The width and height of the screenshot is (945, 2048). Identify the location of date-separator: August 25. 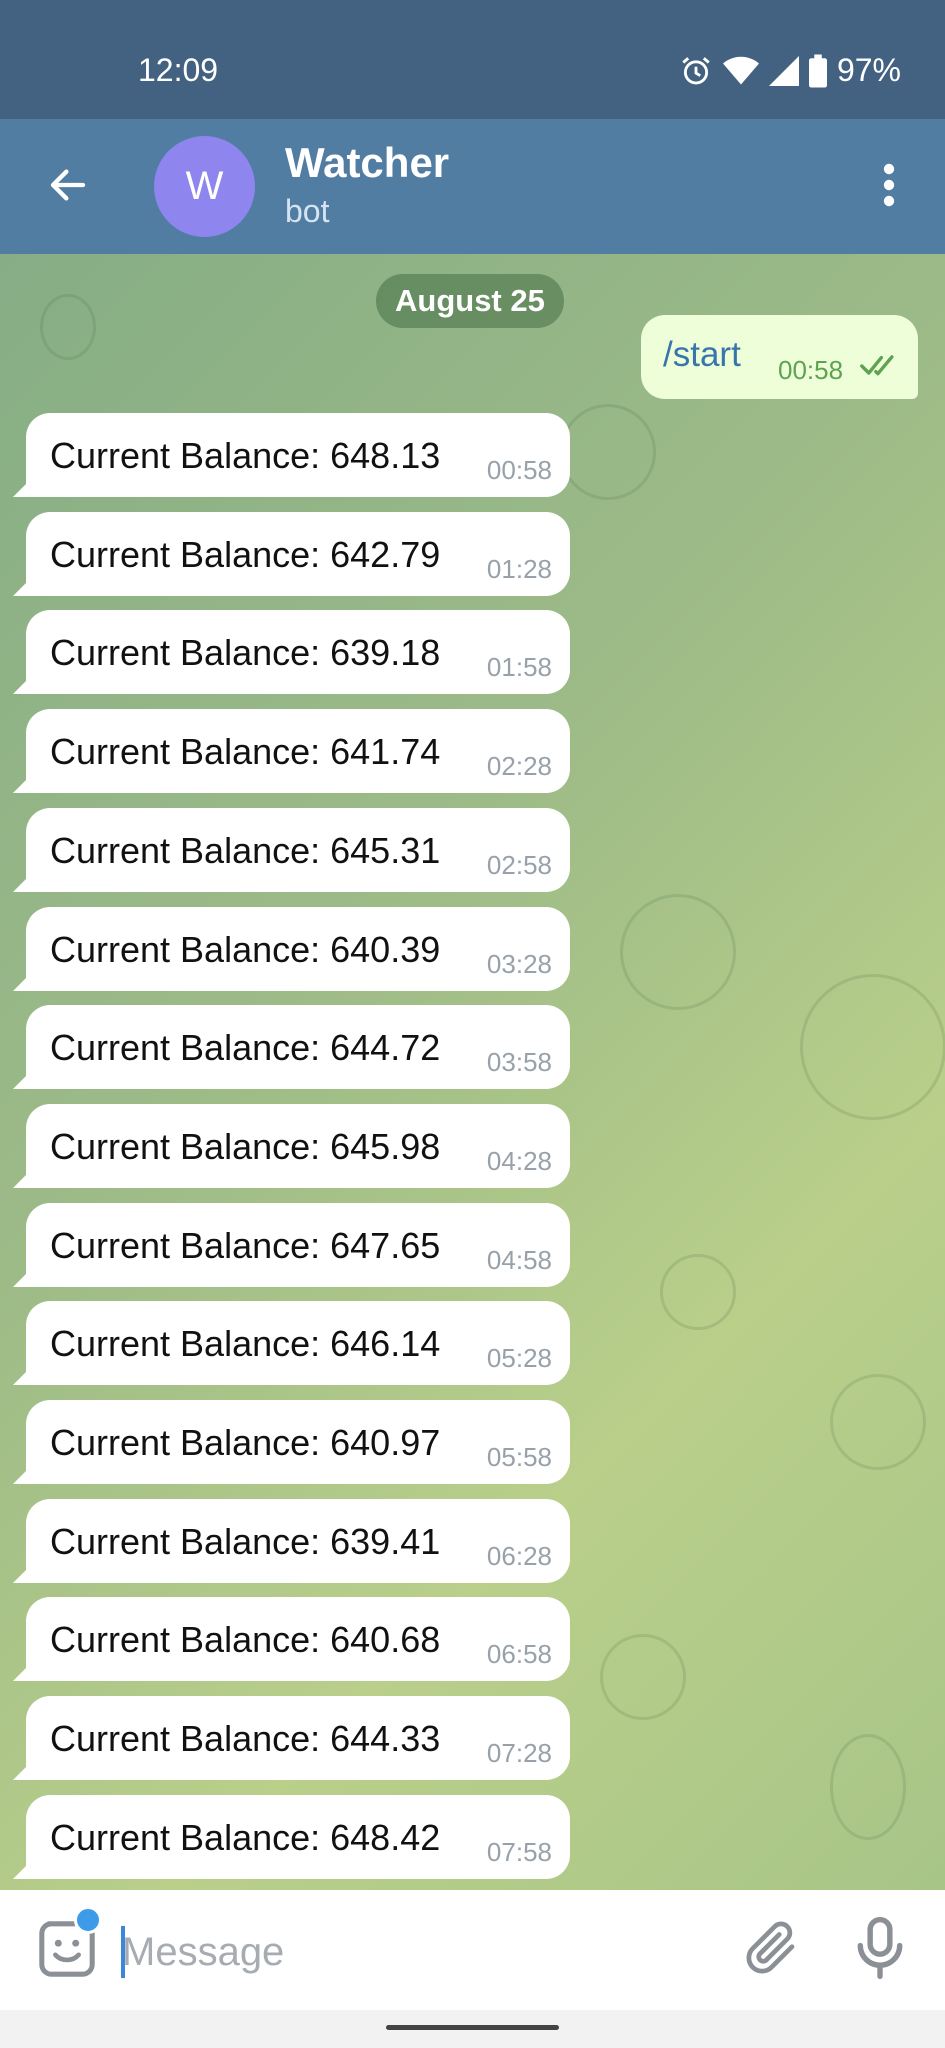
(470, 301).